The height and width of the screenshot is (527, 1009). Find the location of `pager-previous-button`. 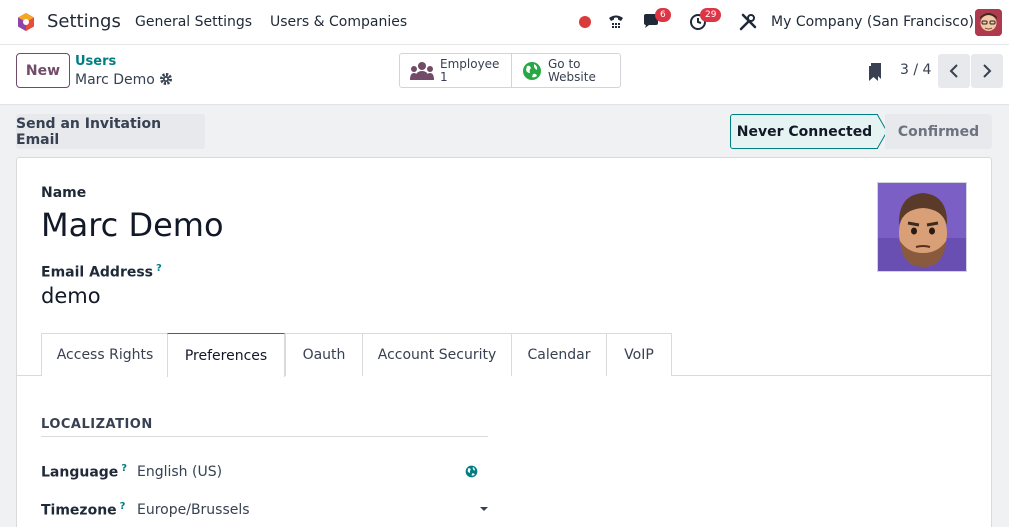

pager-previous-button is located at coordinates (954, 71).